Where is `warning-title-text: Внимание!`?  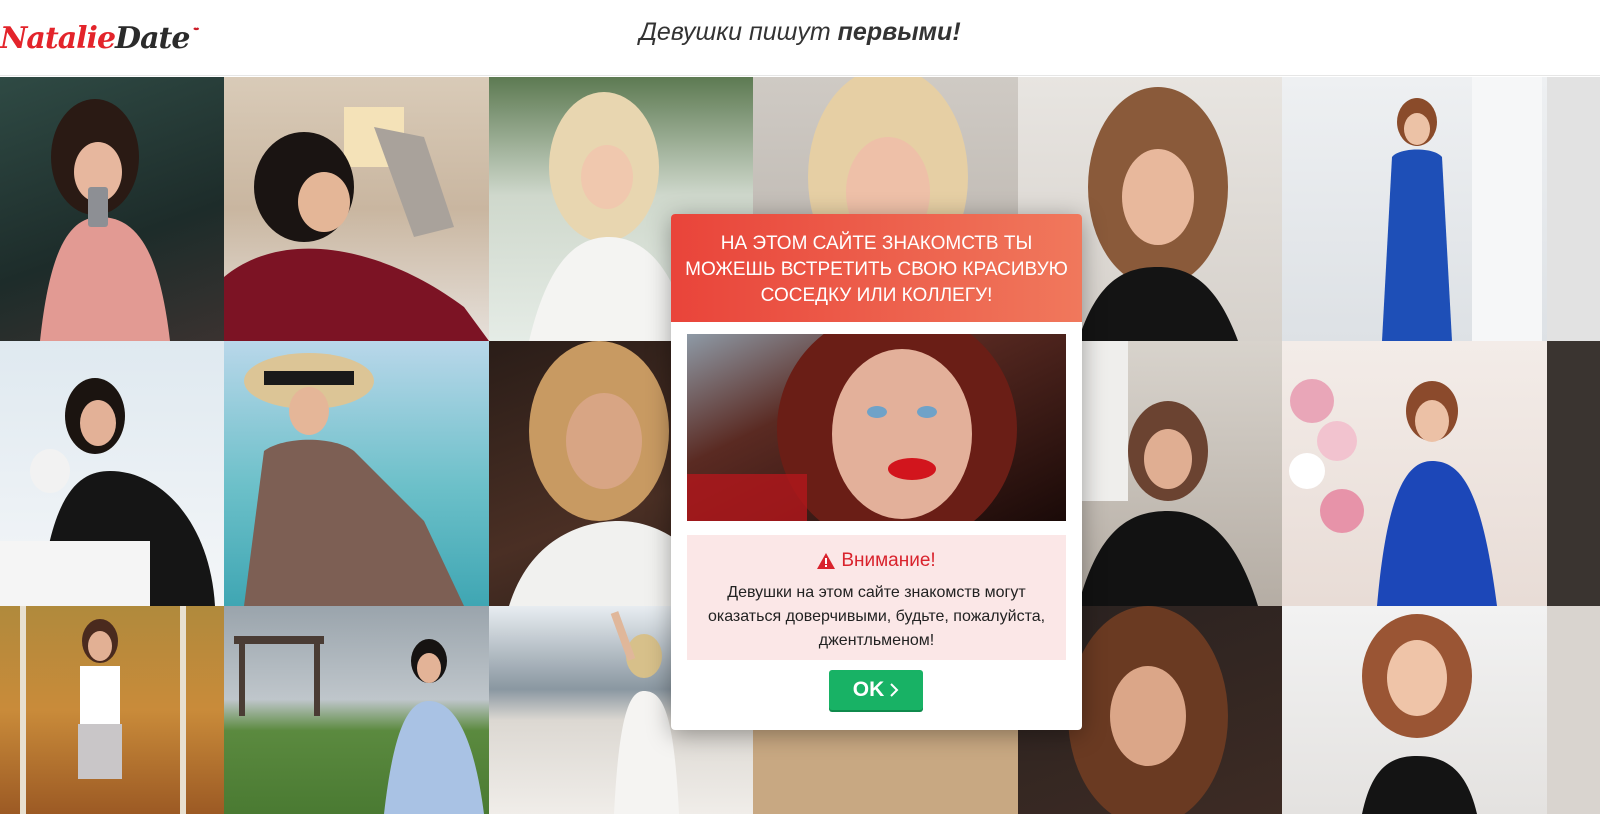
warning-title-text: Внимание! is located at coordinates (888, 560).